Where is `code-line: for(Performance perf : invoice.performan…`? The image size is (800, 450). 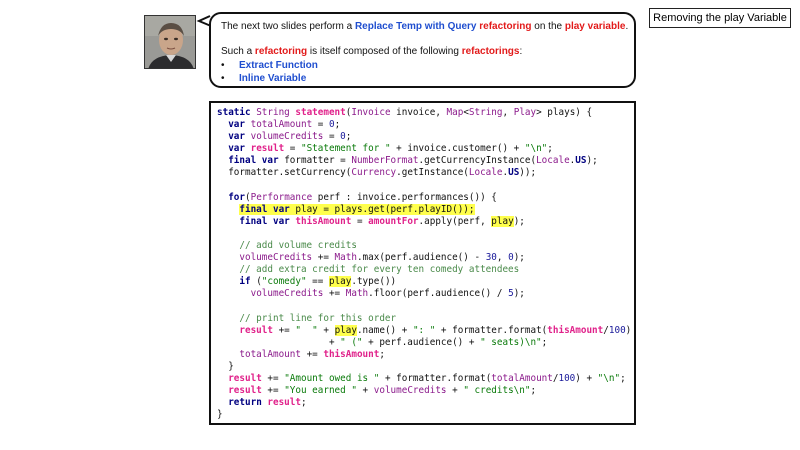
code-line: for(Performance perf : invoice.performan… is located at coordinates (424, 198).